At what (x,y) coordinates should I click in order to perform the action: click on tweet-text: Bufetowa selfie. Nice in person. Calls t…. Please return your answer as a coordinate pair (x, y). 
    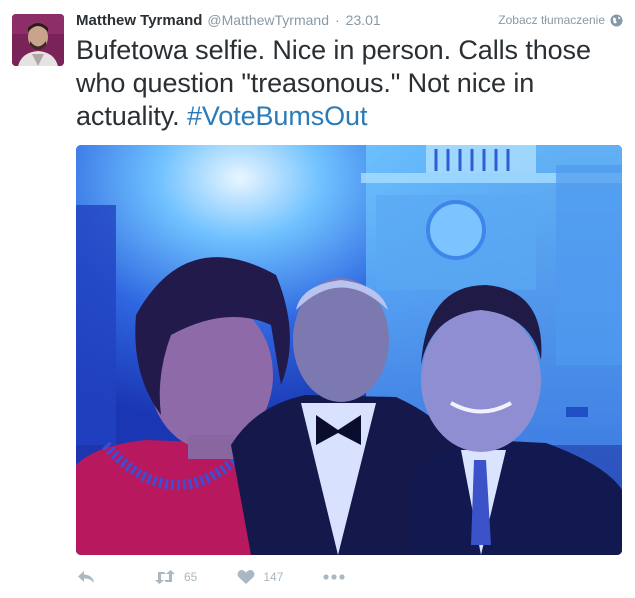
    Looking at the image, I should click on (350, 83).